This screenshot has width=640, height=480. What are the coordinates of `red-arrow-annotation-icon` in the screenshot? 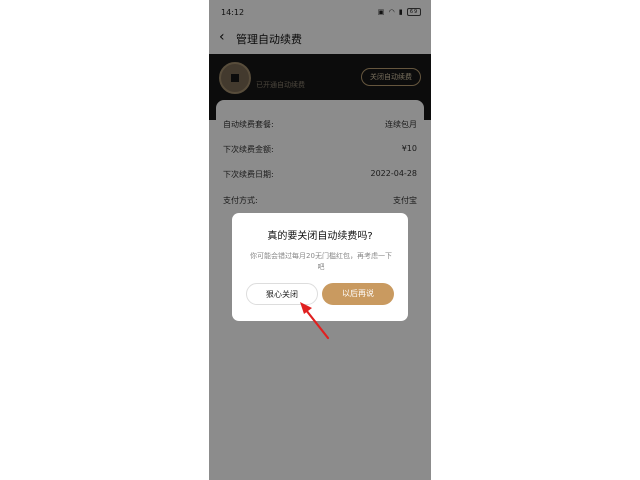 It's located at (315, 321).